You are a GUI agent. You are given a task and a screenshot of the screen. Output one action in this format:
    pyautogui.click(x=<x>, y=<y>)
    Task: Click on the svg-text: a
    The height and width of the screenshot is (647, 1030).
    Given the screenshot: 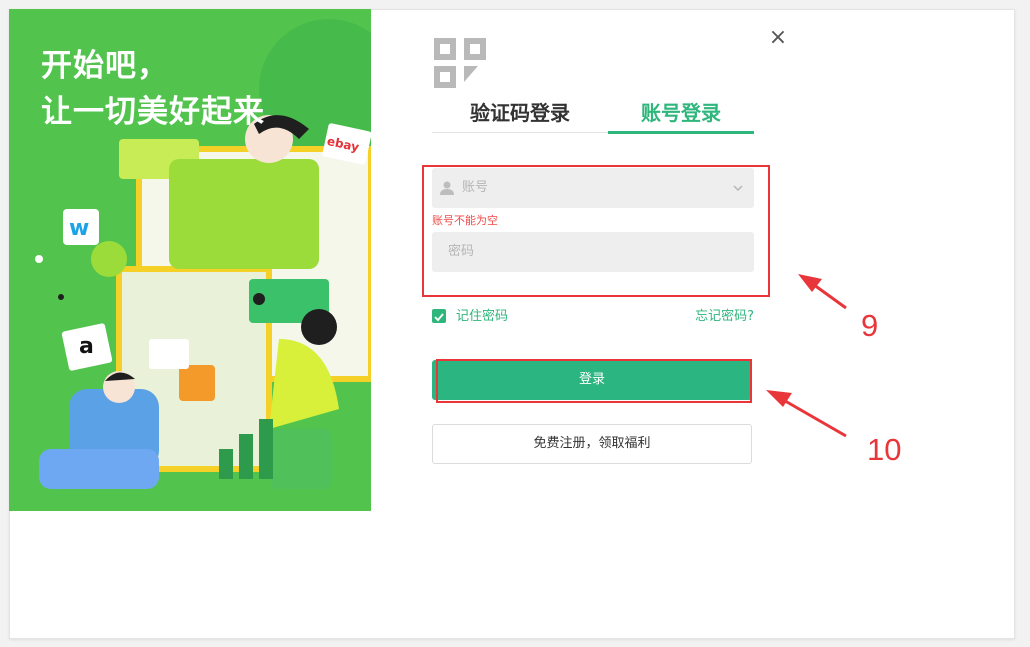 What is the action you would take?
    pyautogui.click(x=86, y=346)
    